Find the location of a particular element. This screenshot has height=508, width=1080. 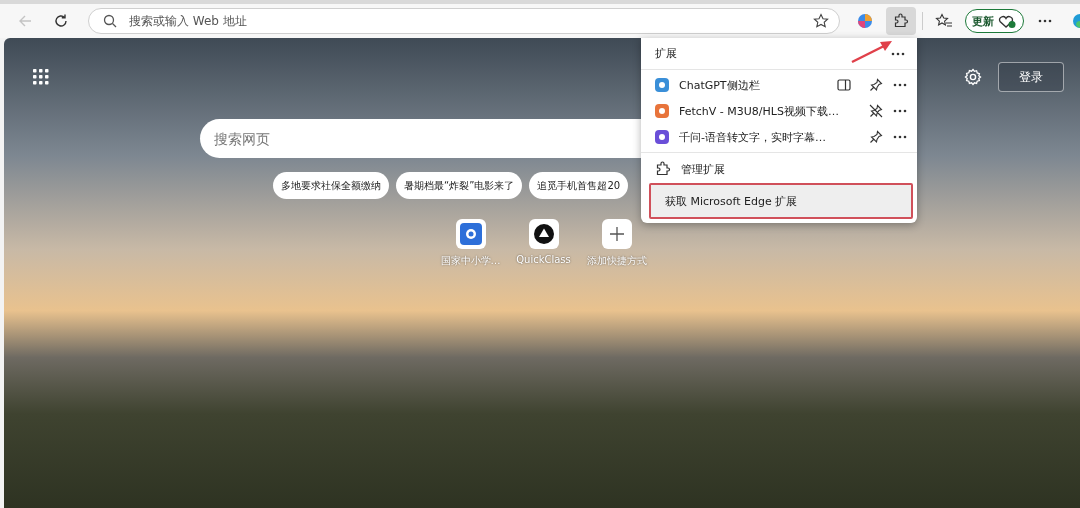

update-button: 更新 is located at coordinates (994, 21).